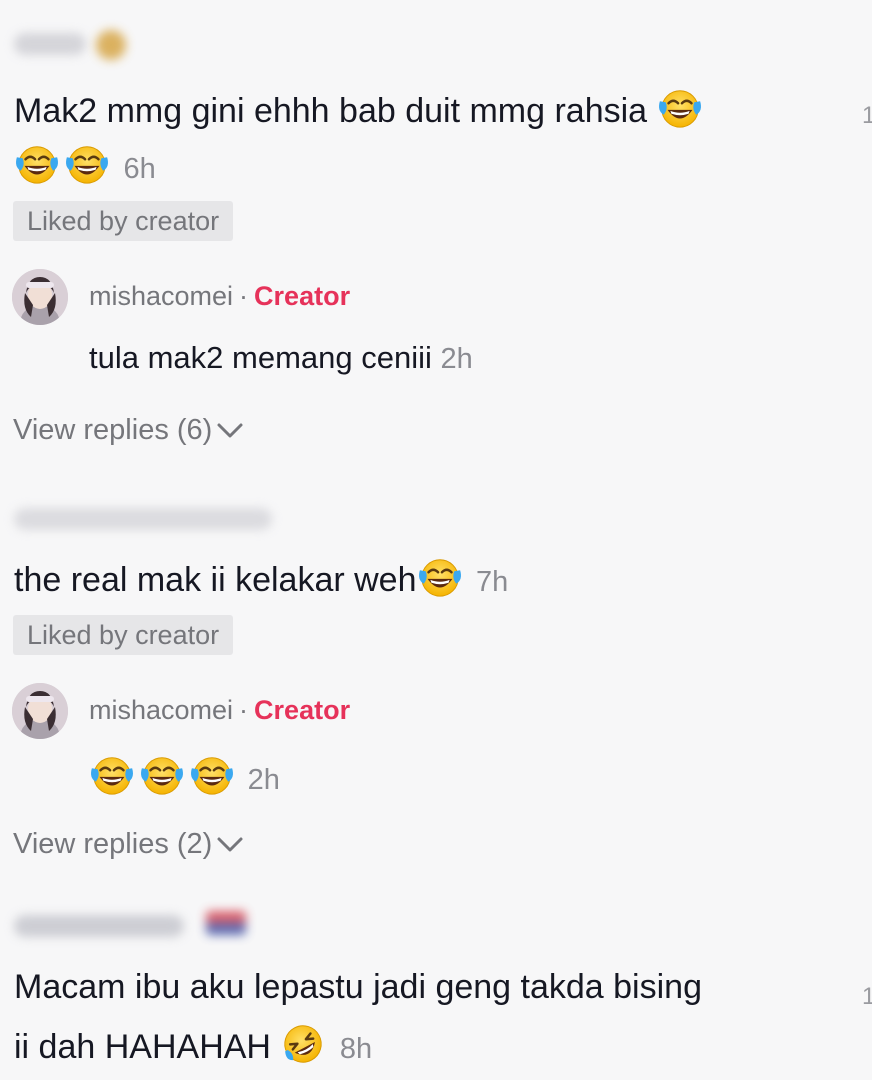 This screenshot has width=872, height=1080. I want to click on comment-body: Mak2 mmg gini ehhh bab duit mmg rahsia, so click(331, 111).